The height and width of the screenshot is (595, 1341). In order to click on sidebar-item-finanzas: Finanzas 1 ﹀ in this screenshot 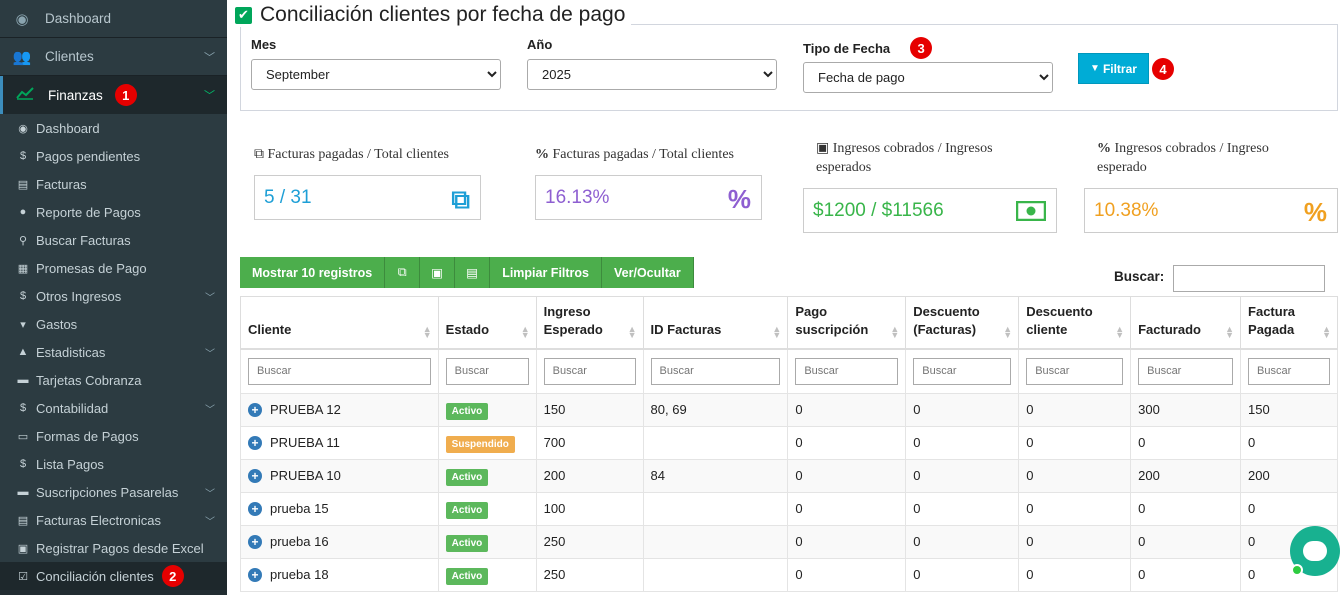, I will do `click(113, 95)`.